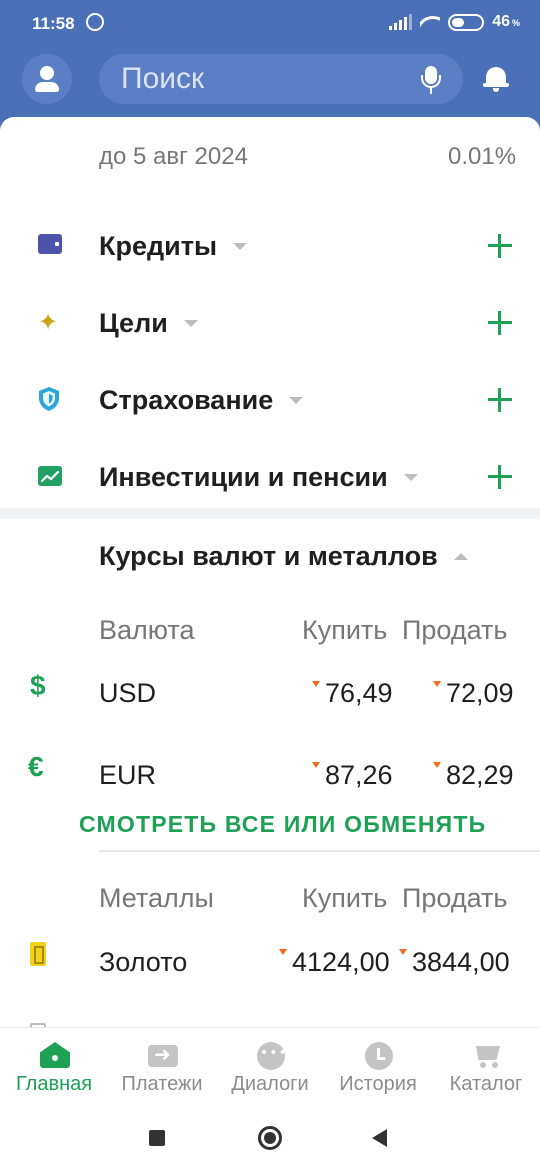 This screenshot has height=1170, width=540. I want to click on metal-name: Золото, so click(143, 962).